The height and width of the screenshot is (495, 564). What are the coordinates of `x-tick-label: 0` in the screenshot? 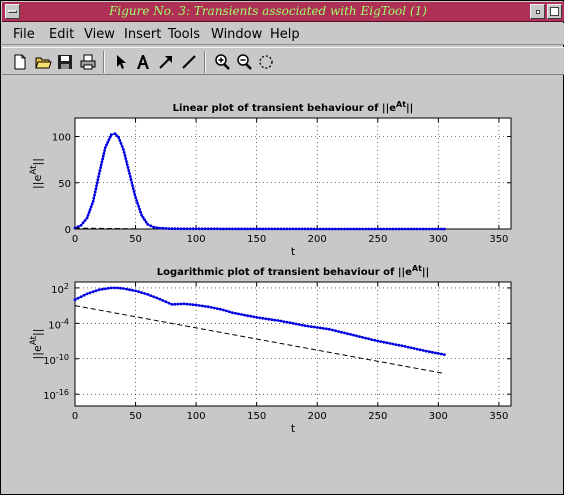 It's located at (75, 239).